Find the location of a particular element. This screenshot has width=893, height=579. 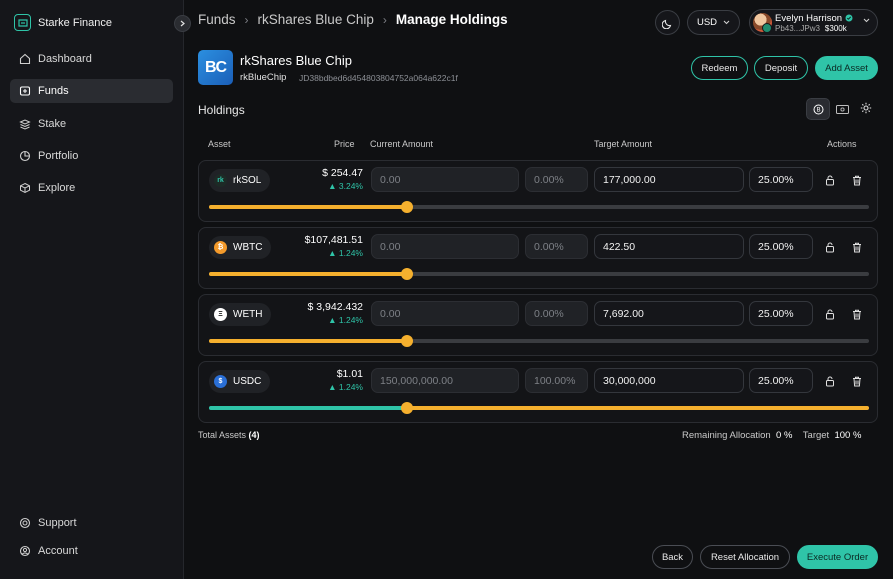

sidebar-item-account: Account is located at coordinates (91, 551).